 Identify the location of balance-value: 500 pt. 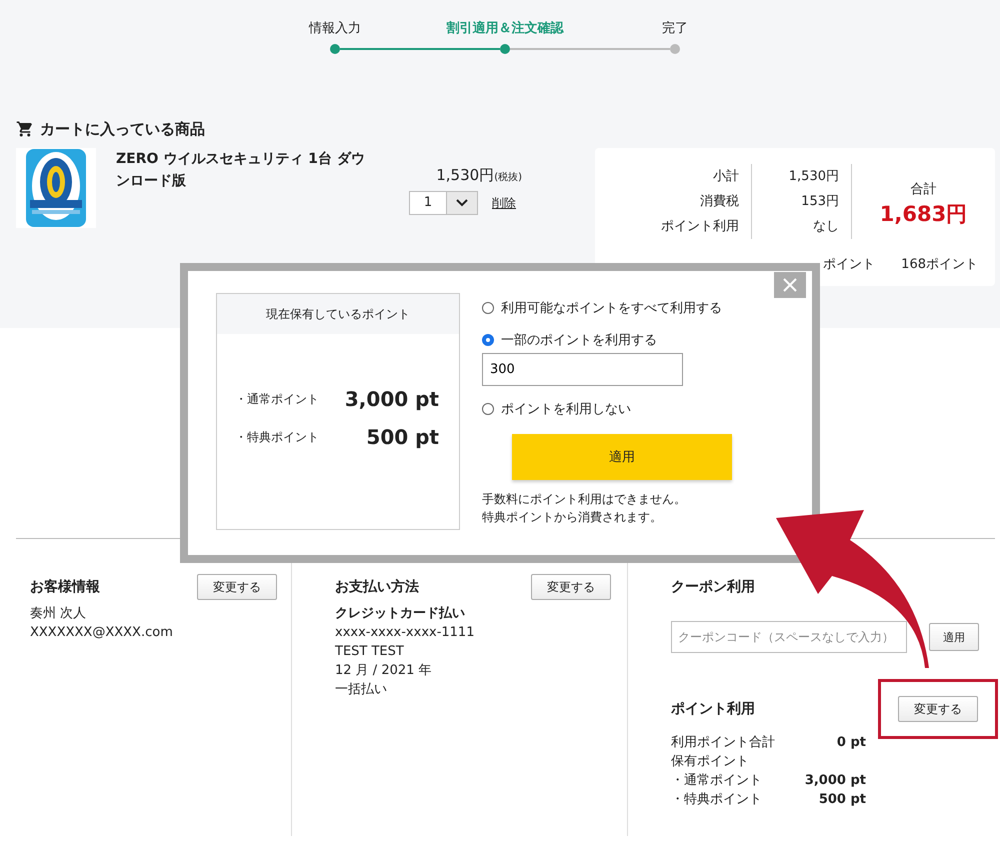
(402, 437).